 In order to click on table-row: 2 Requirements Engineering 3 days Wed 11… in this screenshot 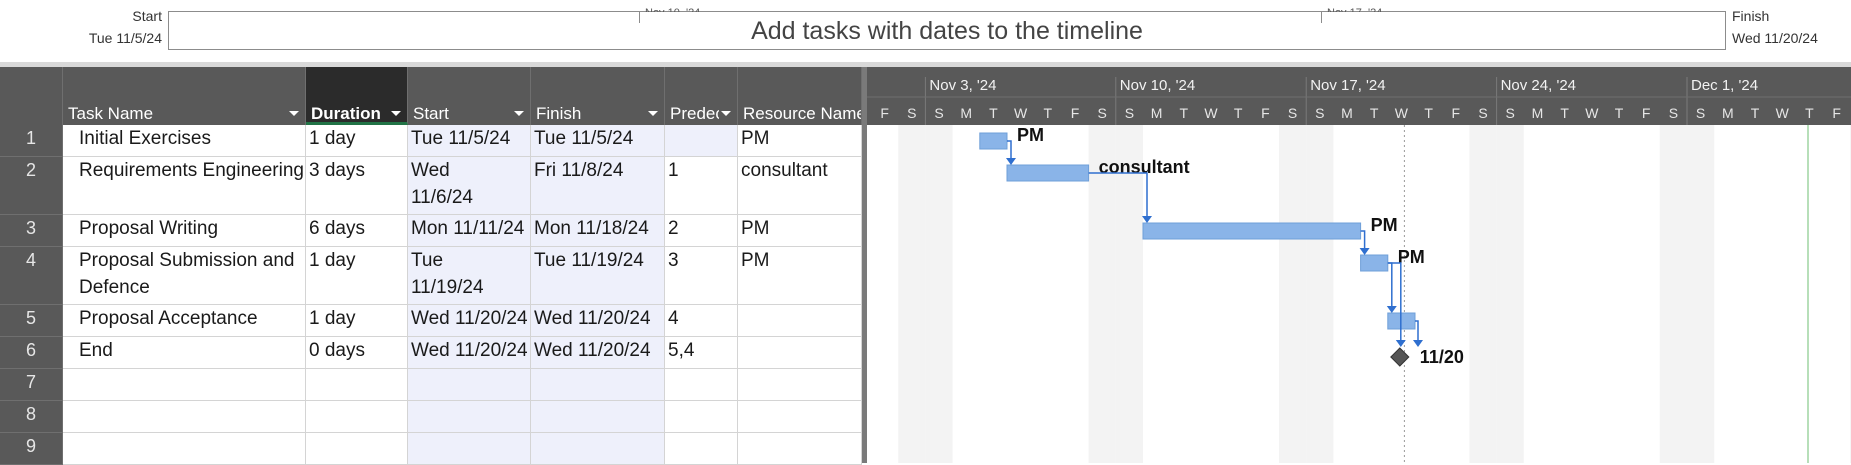, I will do `click(431, 186)`.